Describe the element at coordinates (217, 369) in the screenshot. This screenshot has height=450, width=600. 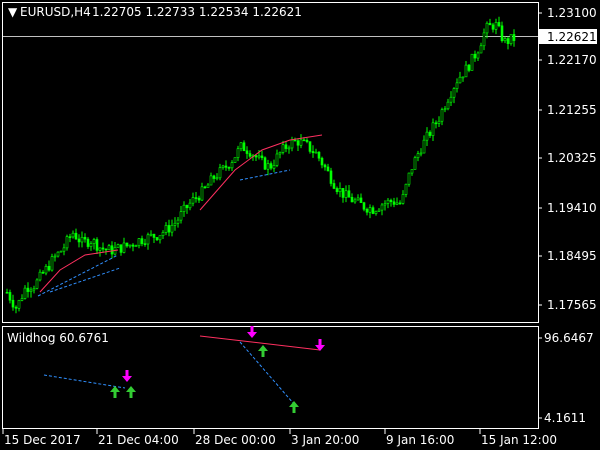
I see `indicator-arrows` at that location.